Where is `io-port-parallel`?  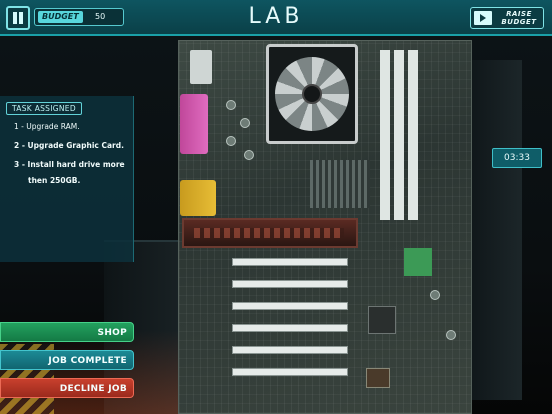 io-port-parallel is located at coordinates (194, 124).